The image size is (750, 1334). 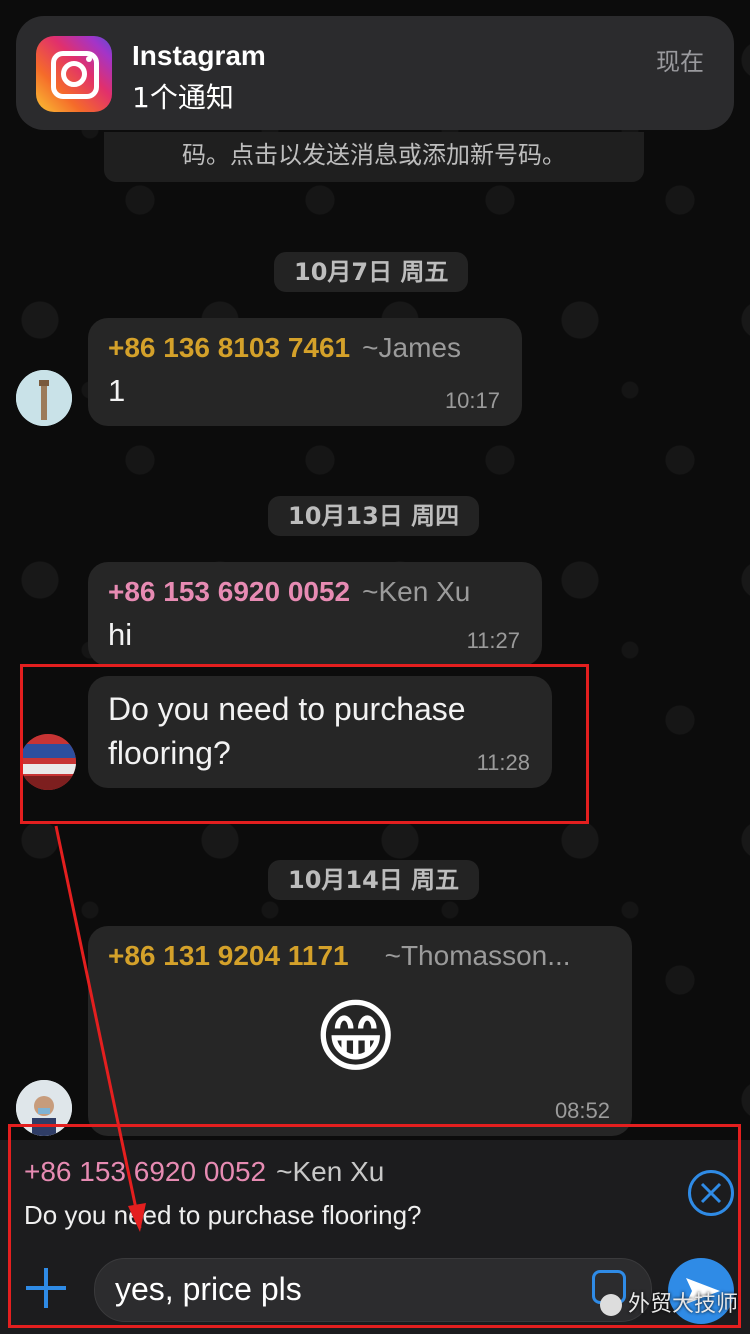 What do you see at coordinates (669, 1302) in the screenshot?
I see `watermark: 外贸大技师` at bounding box center [669, 1302].